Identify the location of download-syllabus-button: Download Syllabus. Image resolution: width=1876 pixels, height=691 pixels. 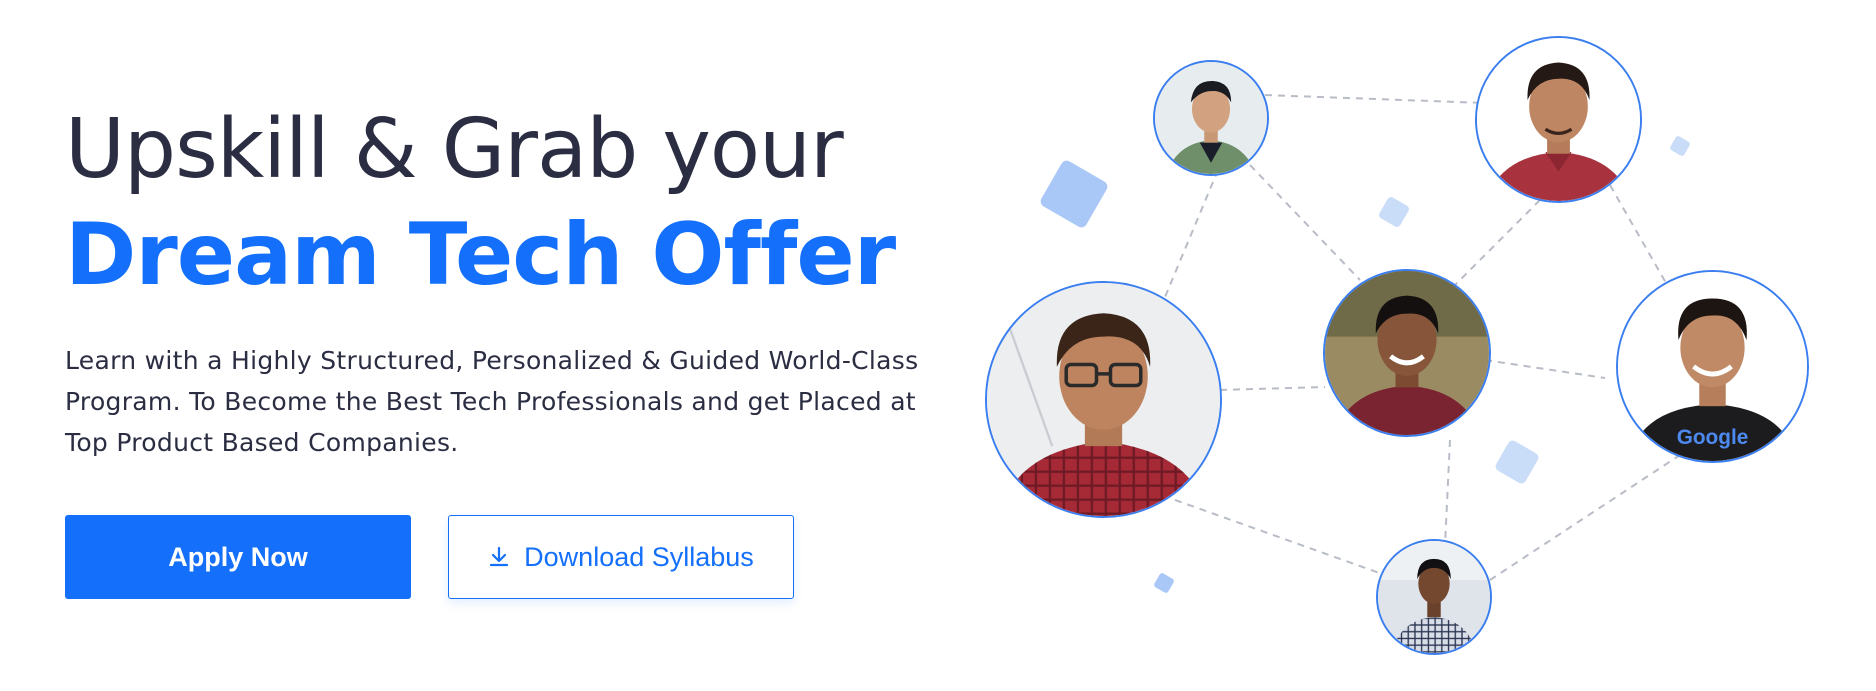
(621, 557).